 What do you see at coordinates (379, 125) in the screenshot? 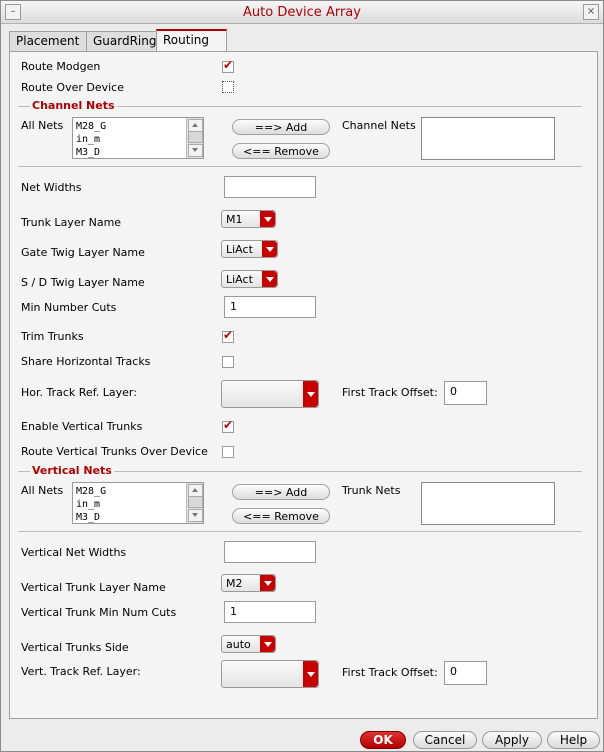
I see `channel-nets-label: Channel Nets` at bounding box center [379, 125].